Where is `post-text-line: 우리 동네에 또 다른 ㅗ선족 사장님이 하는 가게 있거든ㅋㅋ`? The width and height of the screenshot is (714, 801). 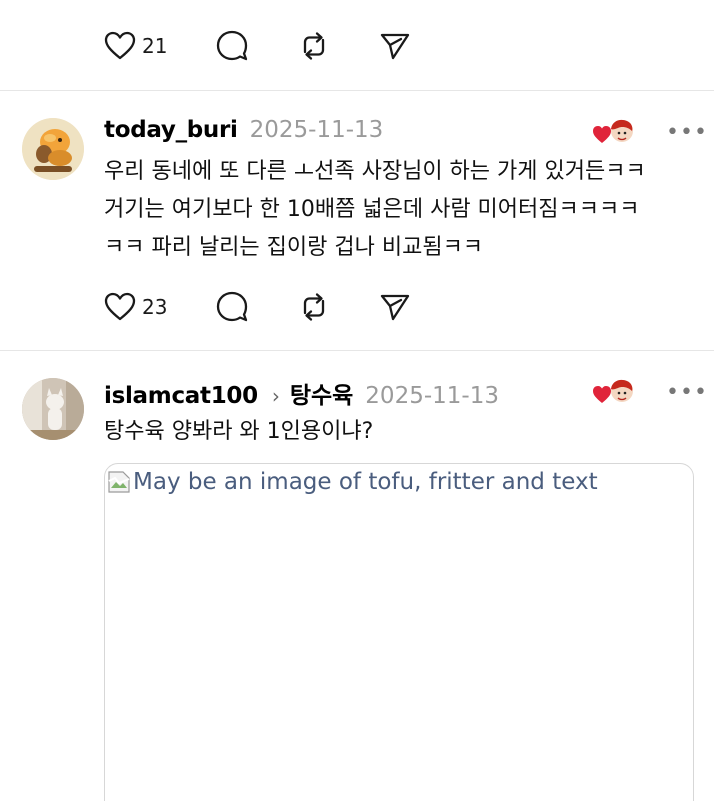
post-text-line: 우리 동네에 또 다른 ㅗ선족 사장님이 하는 가게 있거든ㅋㅋ is located at coordinates (375, 171).